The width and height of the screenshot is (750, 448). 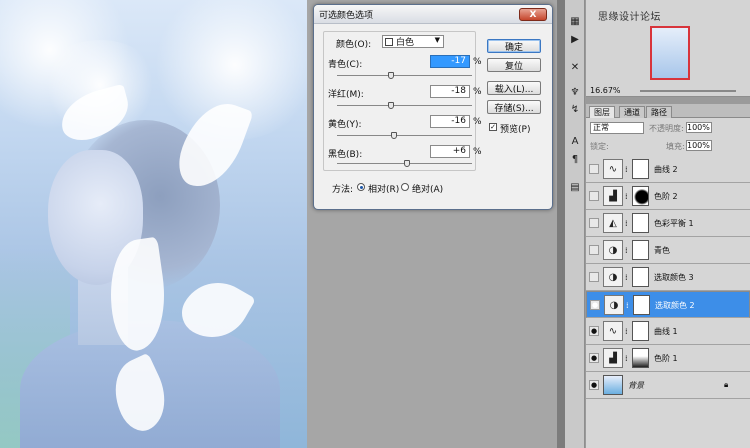 I want to click on yellow-label: 黄色(Y):, so click(x=345, y=125).